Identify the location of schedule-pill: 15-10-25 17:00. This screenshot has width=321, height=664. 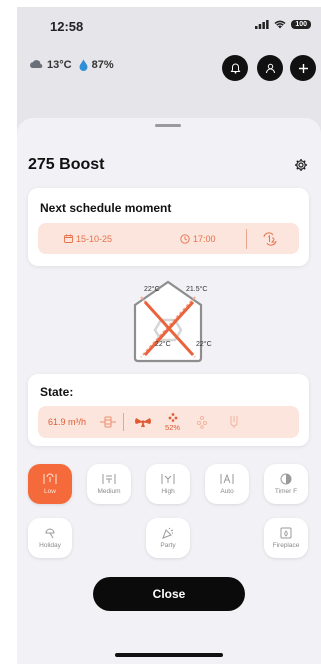
(168, 238).